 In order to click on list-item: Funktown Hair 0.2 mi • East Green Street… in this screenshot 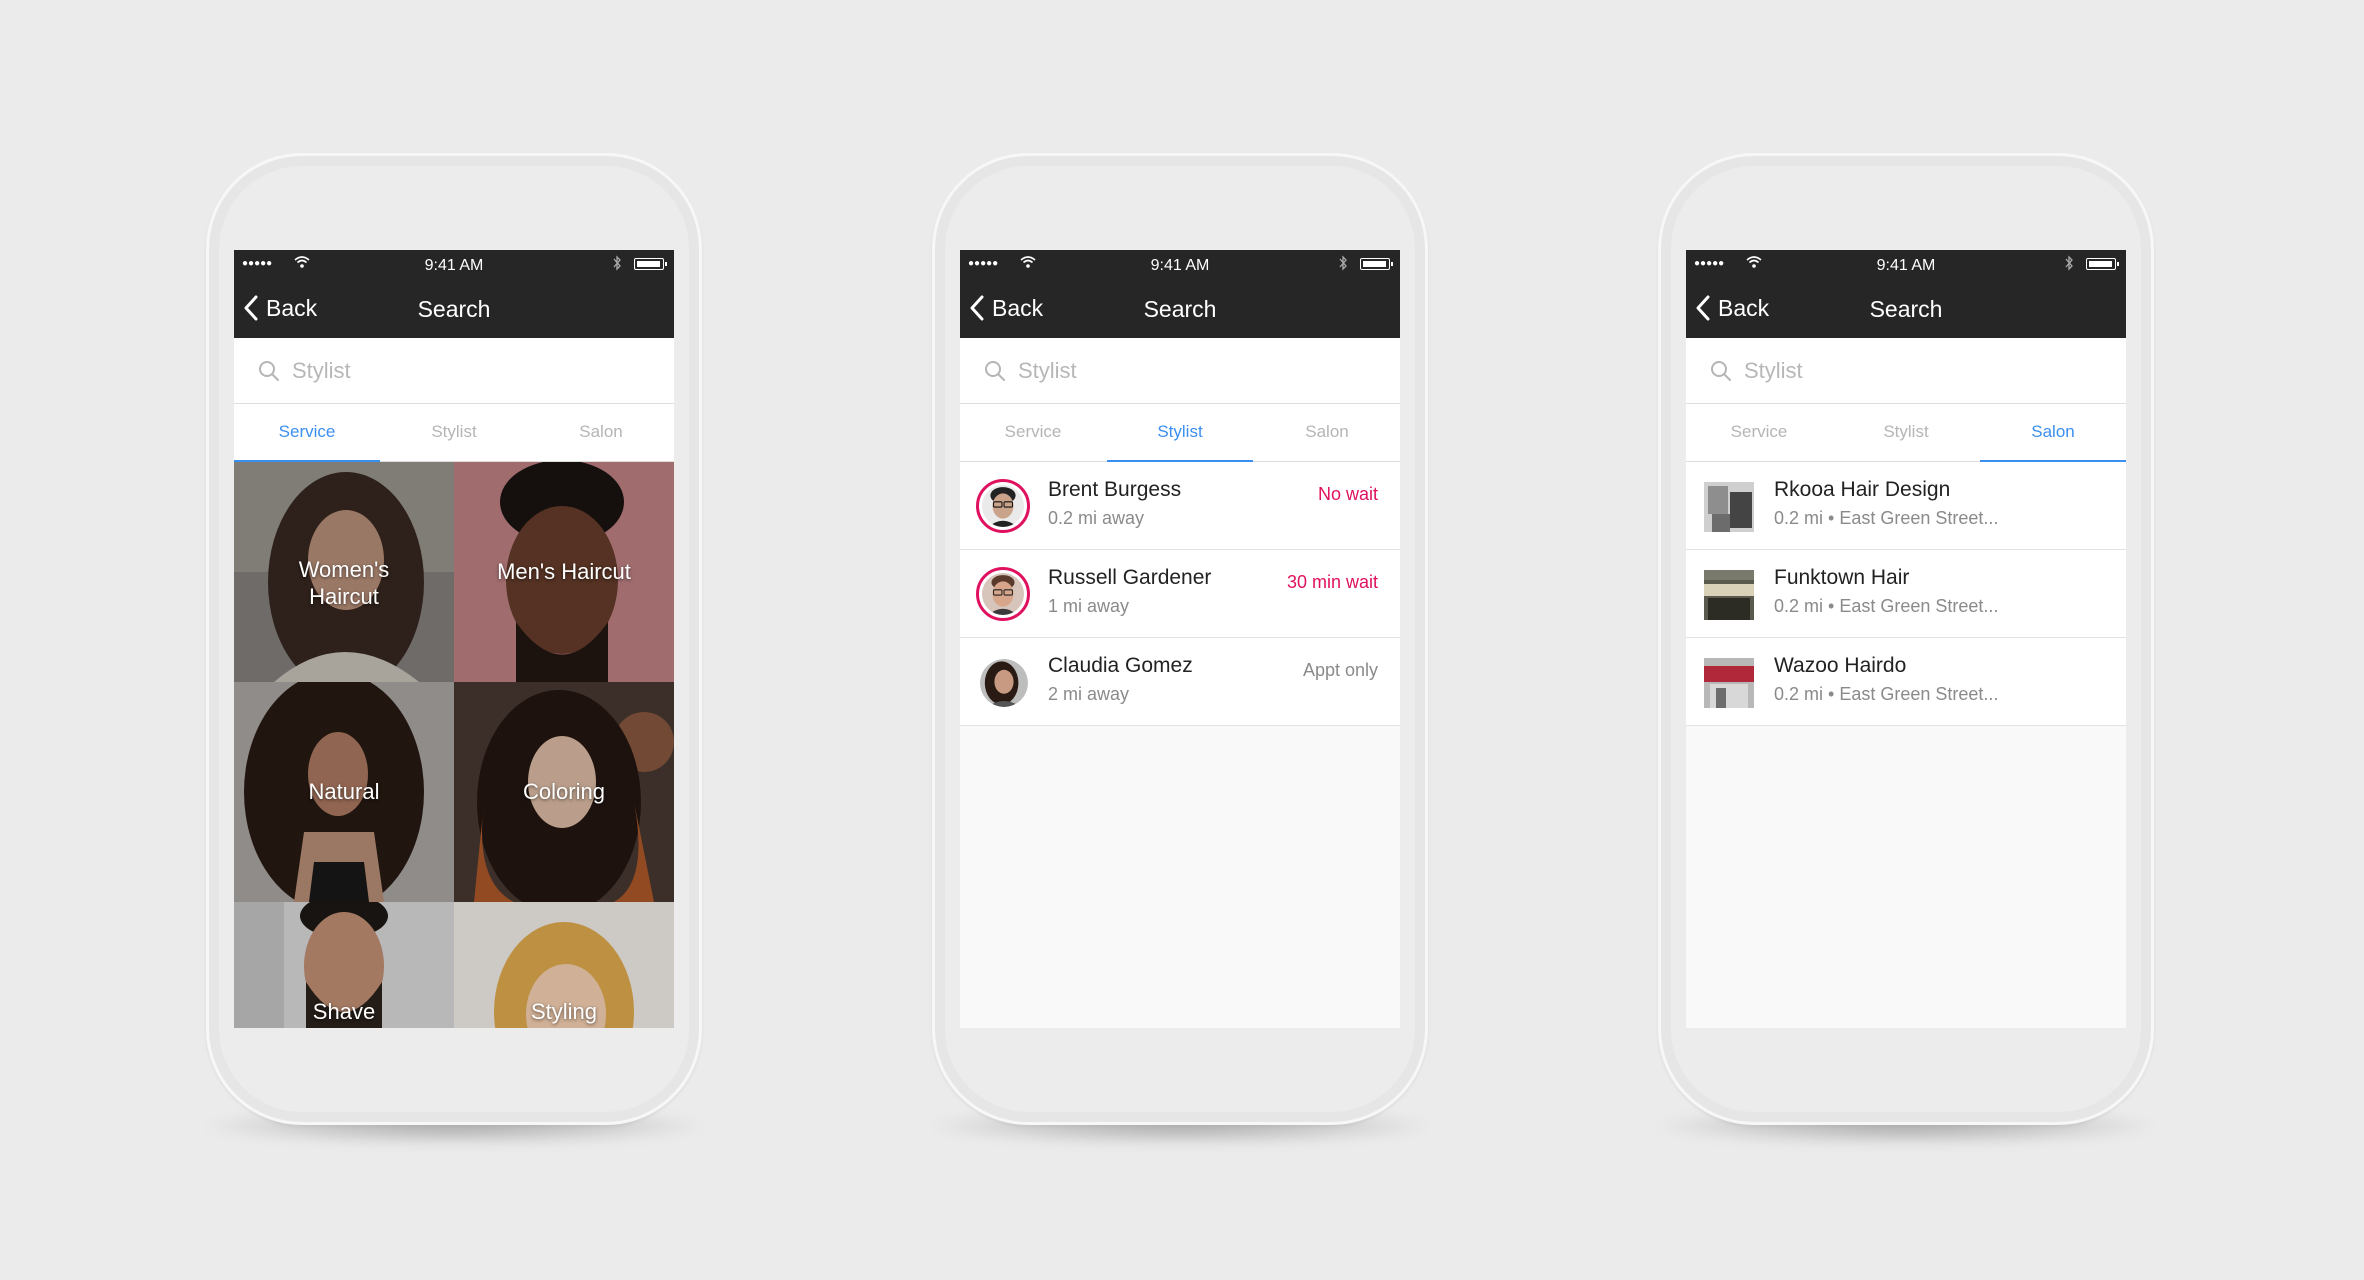, I will do `click(1906, 594)`.